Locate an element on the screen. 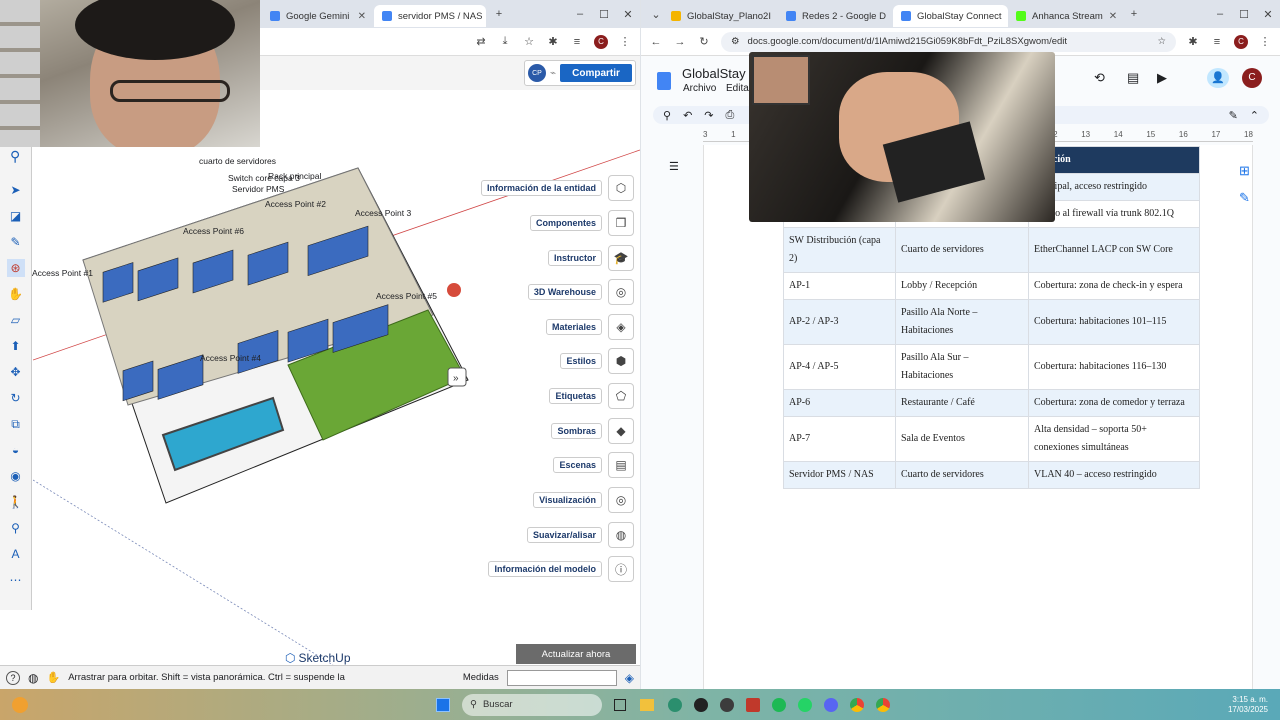  install-icon: ⤓ is located at coordinates (505, 41).